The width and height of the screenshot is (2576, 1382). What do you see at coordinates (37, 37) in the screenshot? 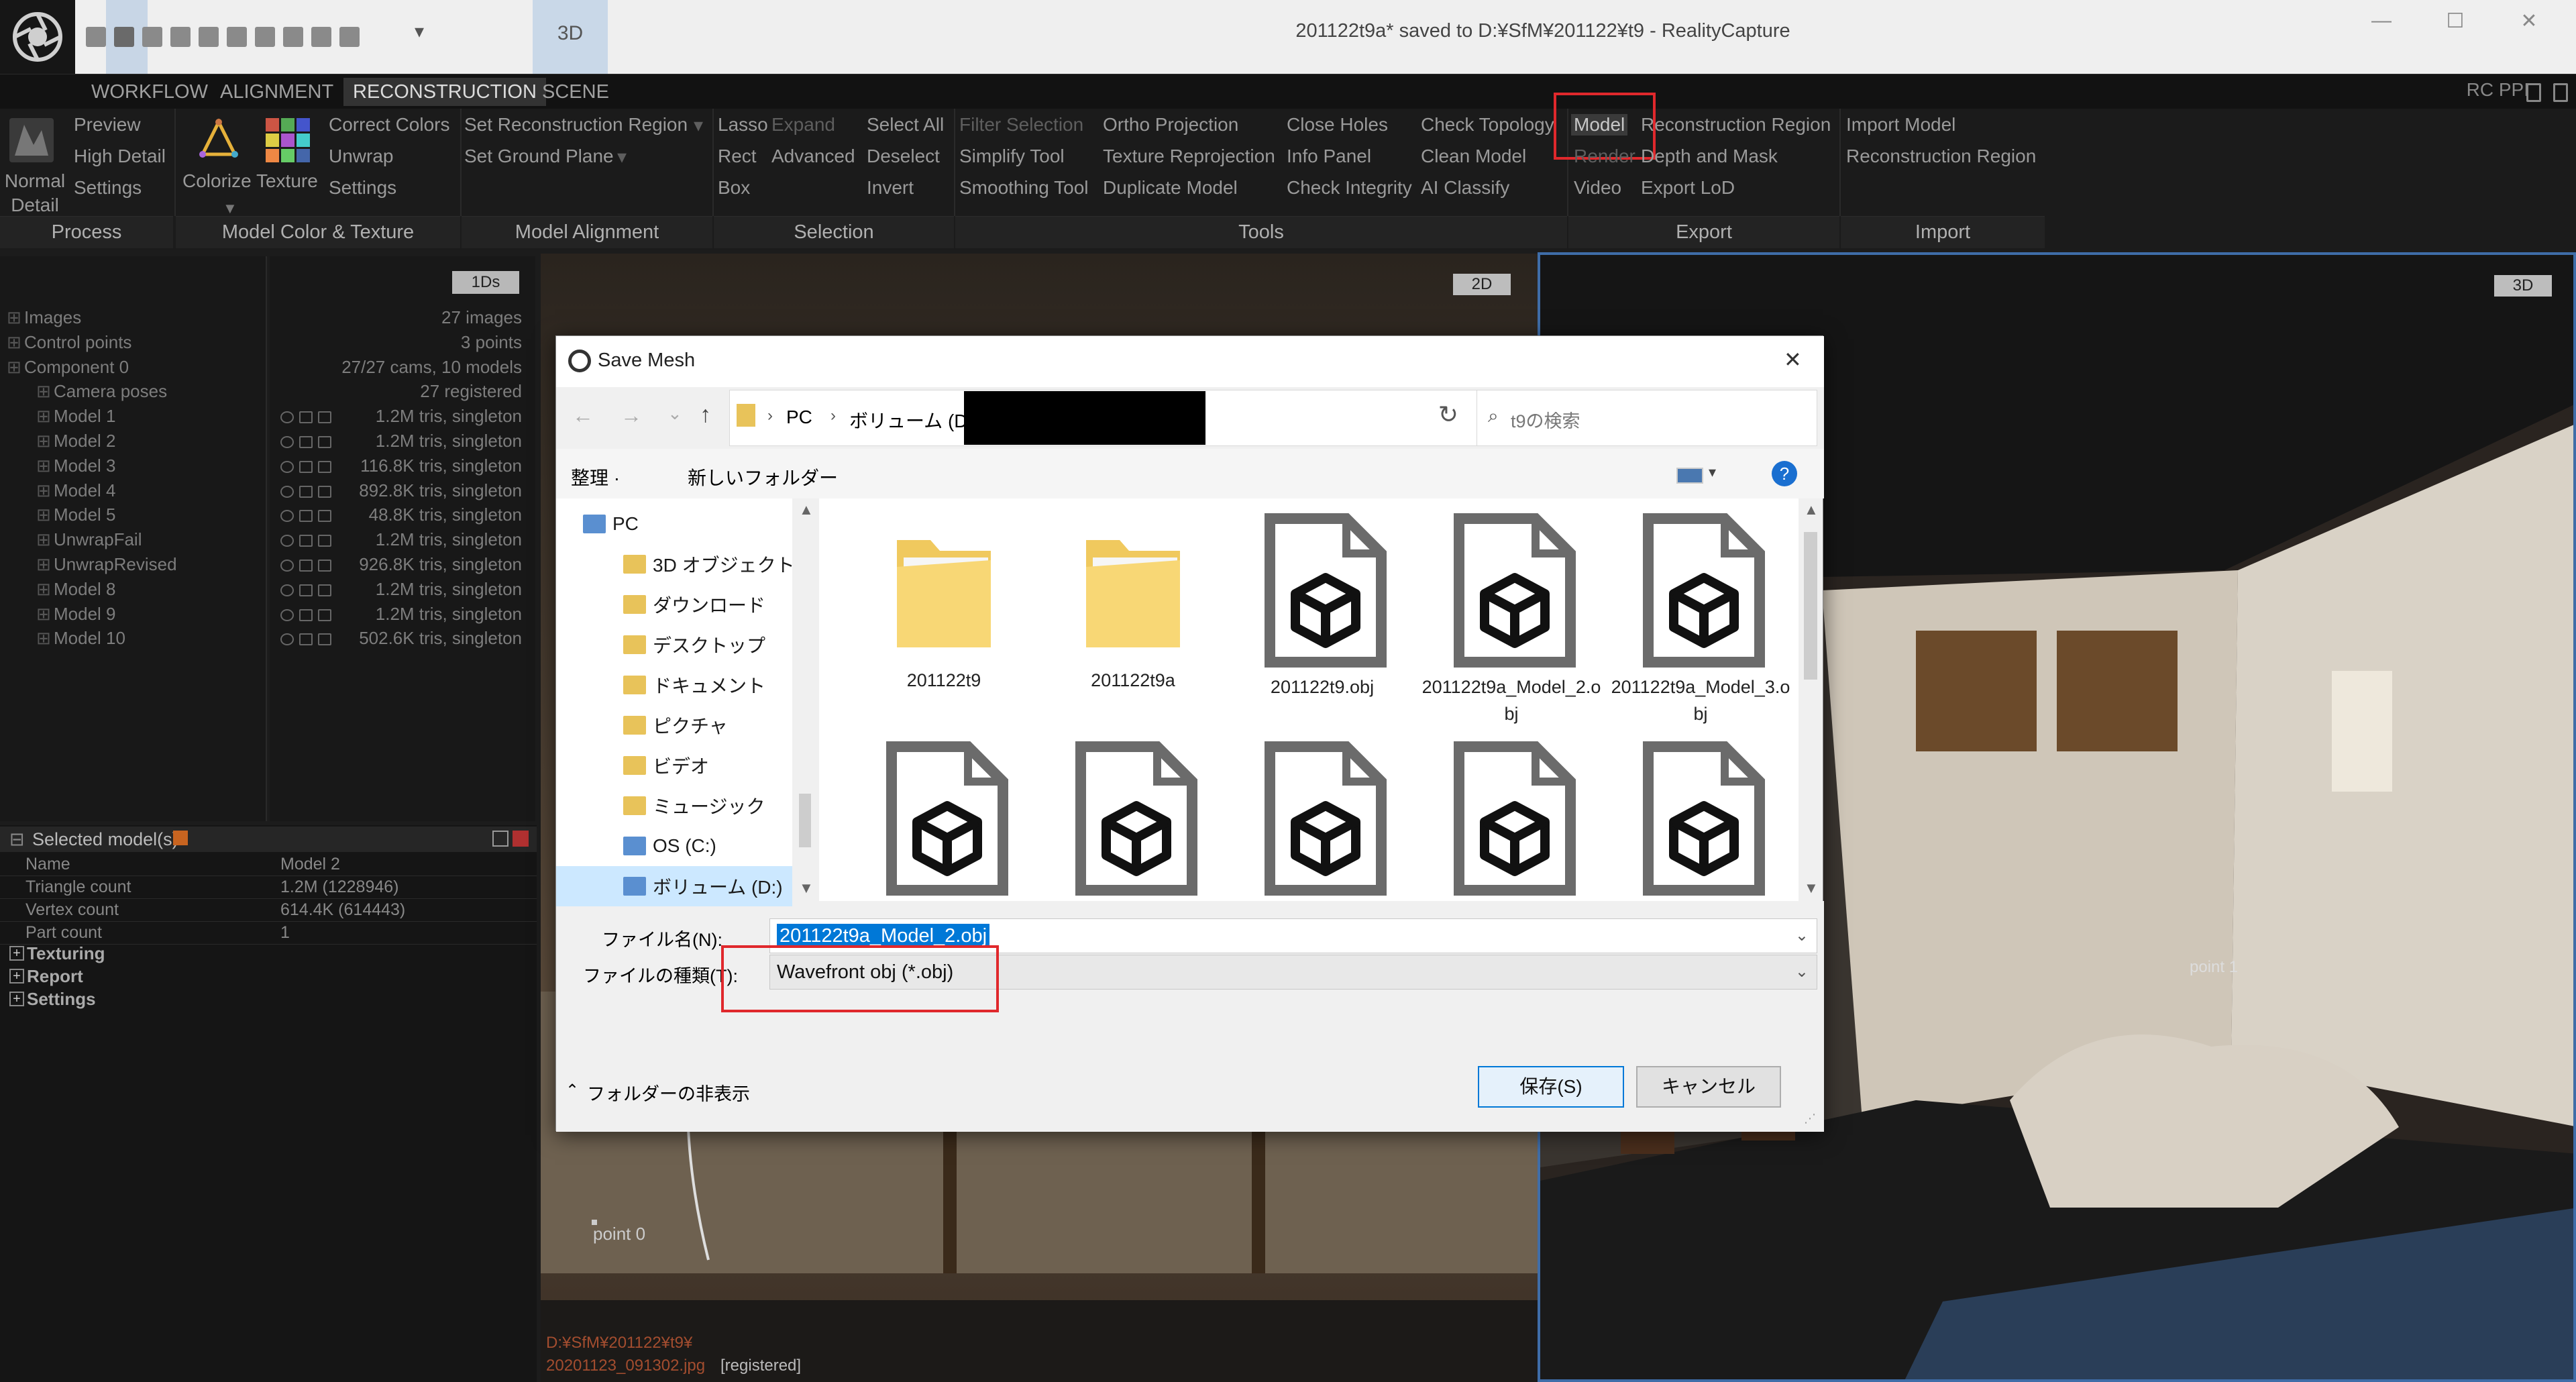
I see `app-logo-icon` at bounding box center [37, 37].